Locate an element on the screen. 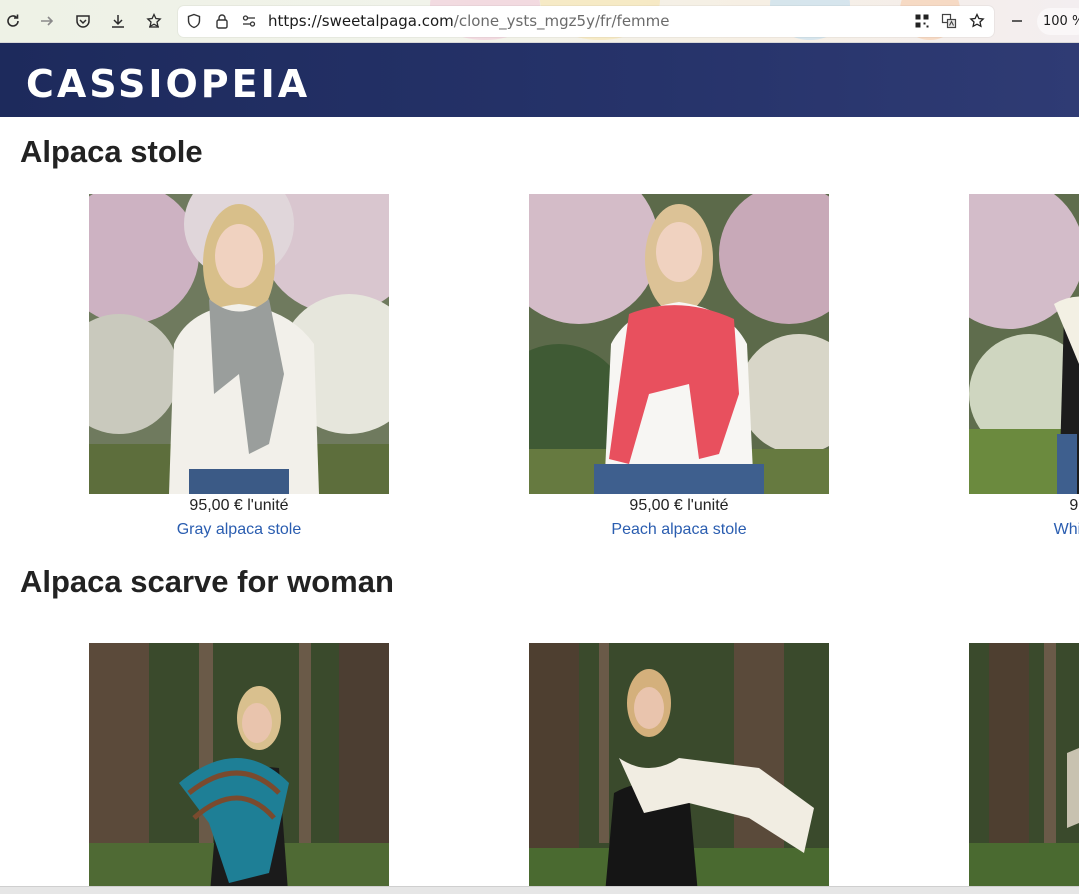 The height and width of the screenshot is (894, 1079). product-link: Gray alpaca stole is located at coordinates (239, 530).